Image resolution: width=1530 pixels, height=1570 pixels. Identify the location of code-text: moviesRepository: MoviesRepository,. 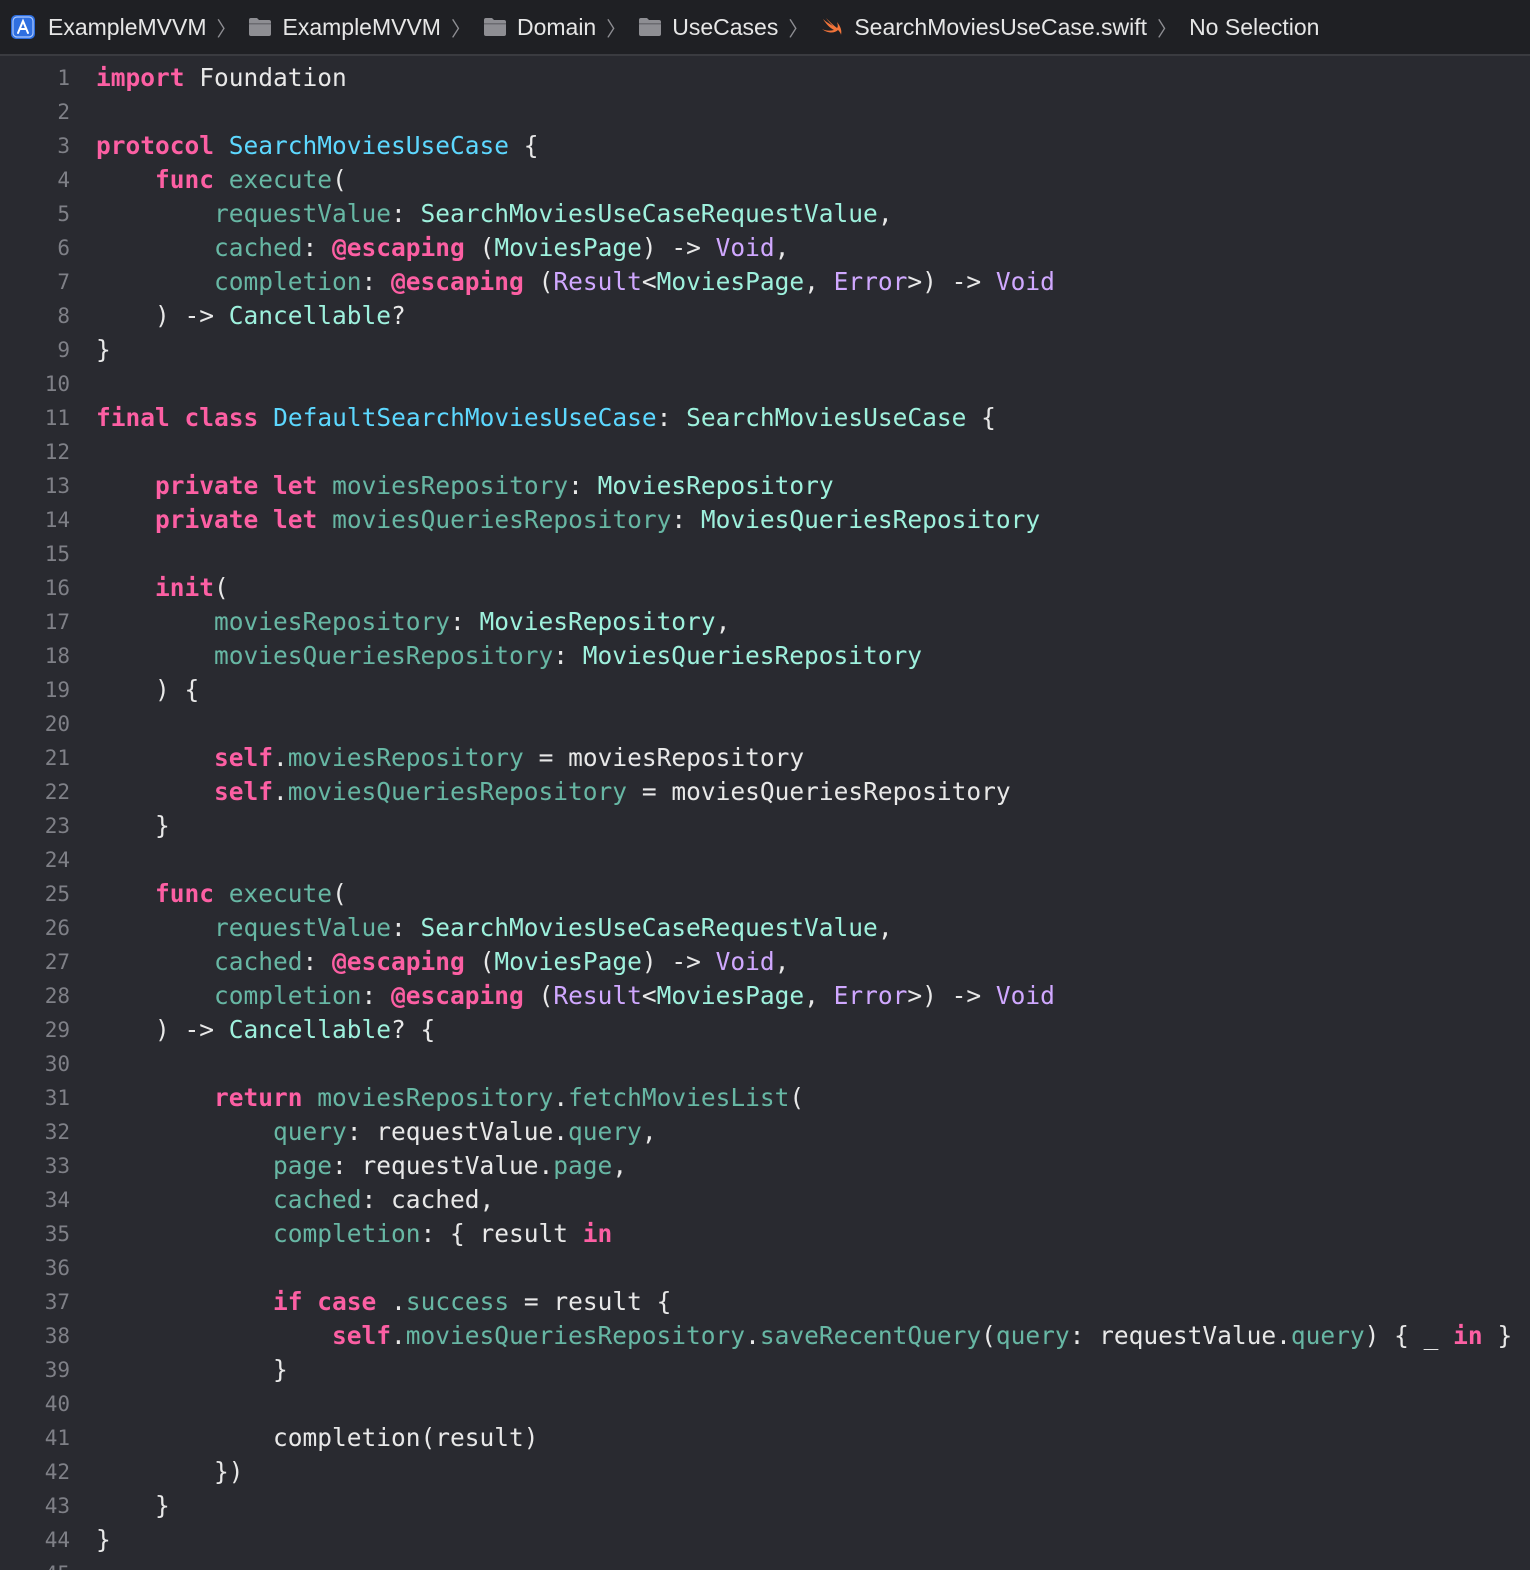
(413, 622).